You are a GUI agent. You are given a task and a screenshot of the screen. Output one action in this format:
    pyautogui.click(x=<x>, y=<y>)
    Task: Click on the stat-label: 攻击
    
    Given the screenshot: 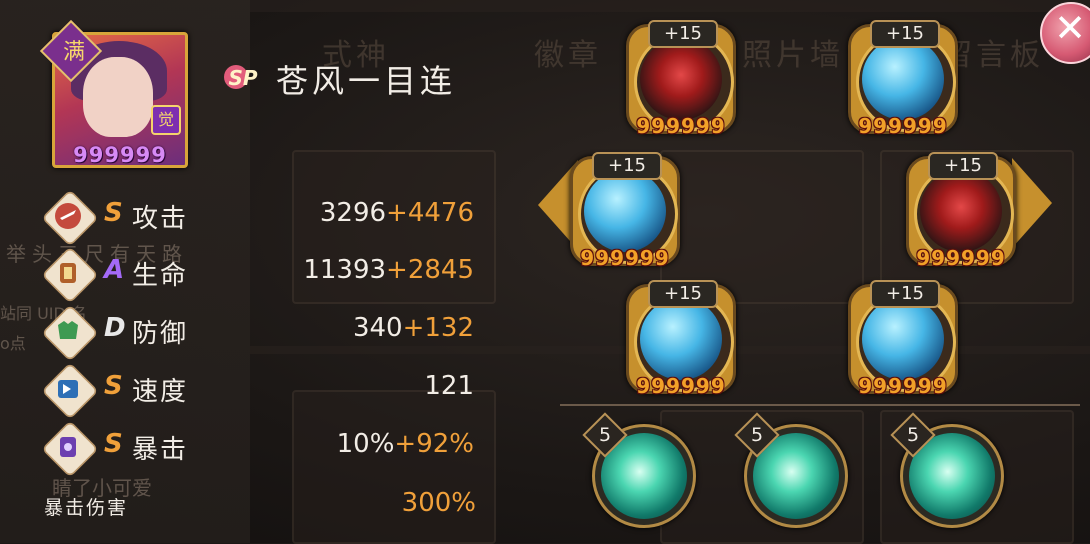 What is the action you would take?
    pyautogui.click(x=160, y=219)
    